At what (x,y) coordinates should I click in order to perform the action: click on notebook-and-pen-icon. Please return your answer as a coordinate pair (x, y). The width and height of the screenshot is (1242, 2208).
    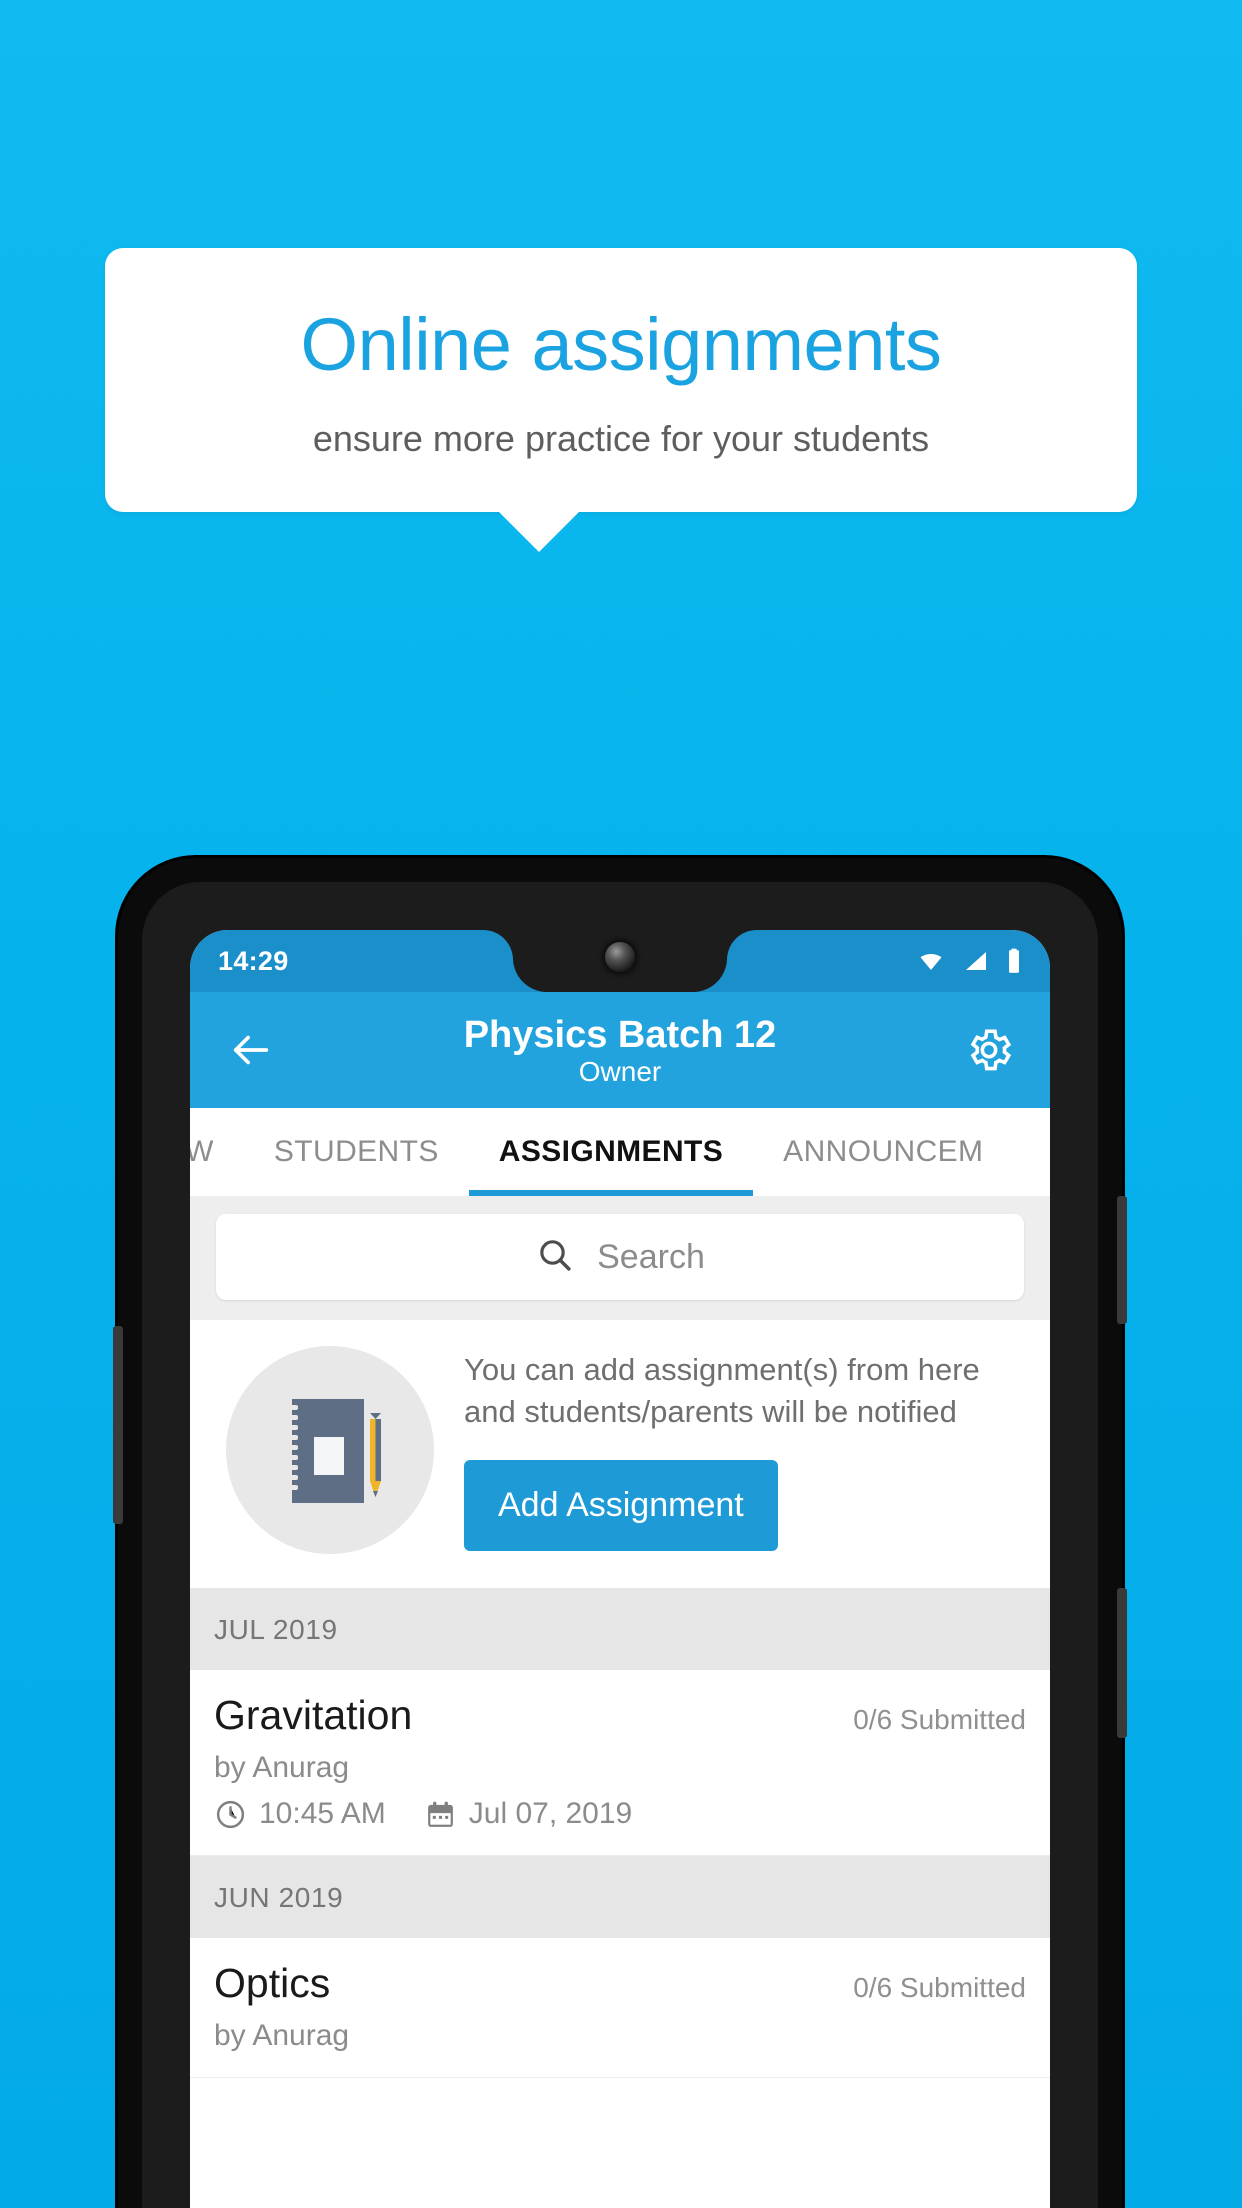
    Looking at the image, I should click on (330, 1450).